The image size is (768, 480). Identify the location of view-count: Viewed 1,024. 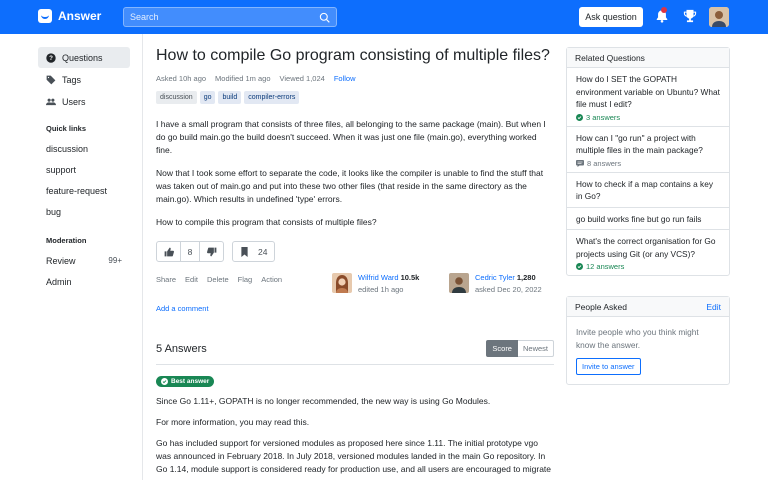
(302, 78).